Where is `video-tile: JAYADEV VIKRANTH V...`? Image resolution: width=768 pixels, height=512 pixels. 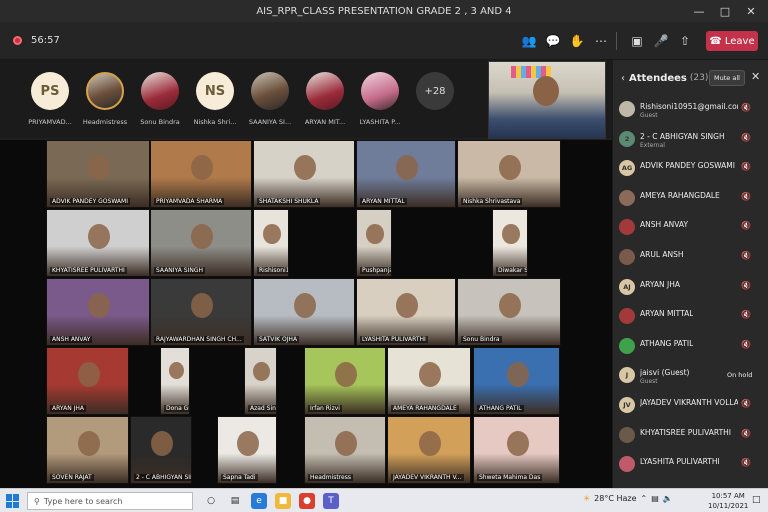 video-tile: JAYADEV VIKRANTH V... is located at coordinates (429, 450).